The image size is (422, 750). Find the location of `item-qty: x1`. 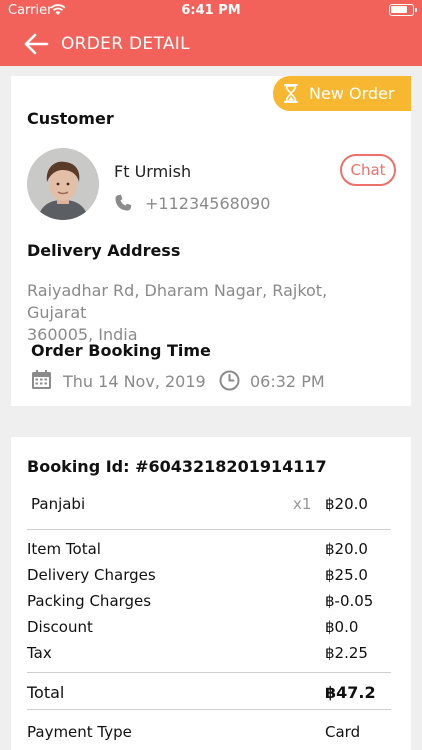

item-qty: x1 is located at coordinates (302, 504).